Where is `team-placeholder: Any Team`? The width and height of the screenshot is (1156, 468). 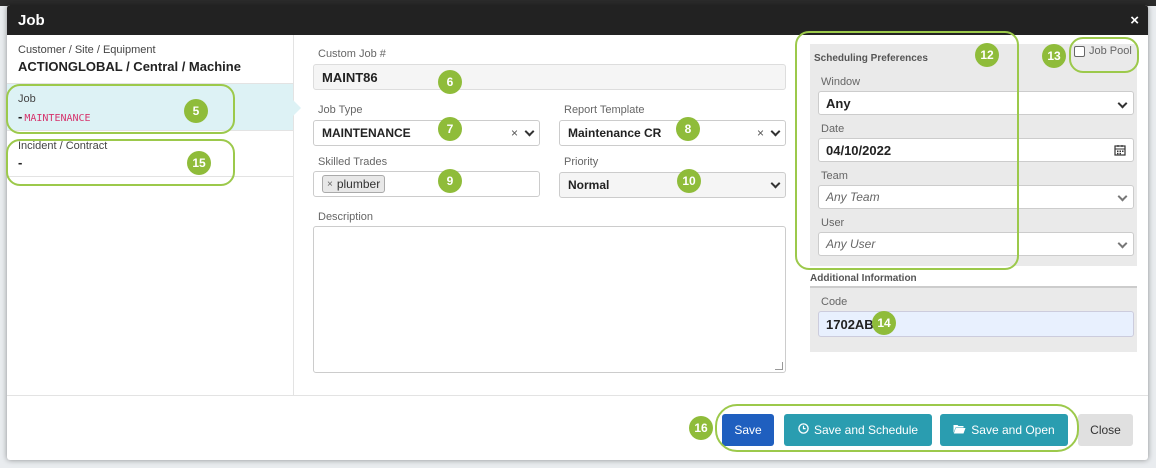
team-placeholder: Any Team is located at coordinates (853, 197).